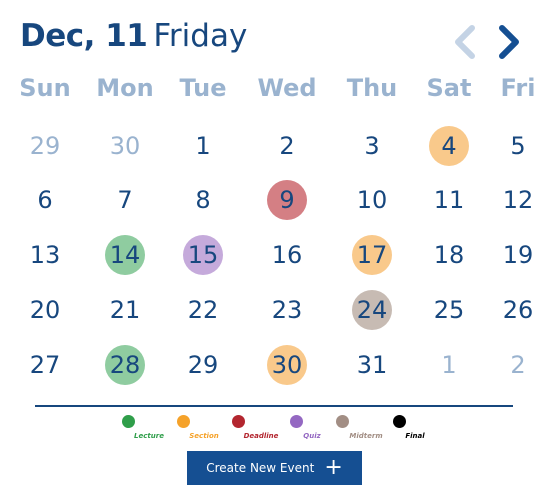 This screenshot has width=548, height=498. What do you see at coordinates (204, 436) in the screenshot?
I see `legend-label: Section` at bounding box center [204, 436].